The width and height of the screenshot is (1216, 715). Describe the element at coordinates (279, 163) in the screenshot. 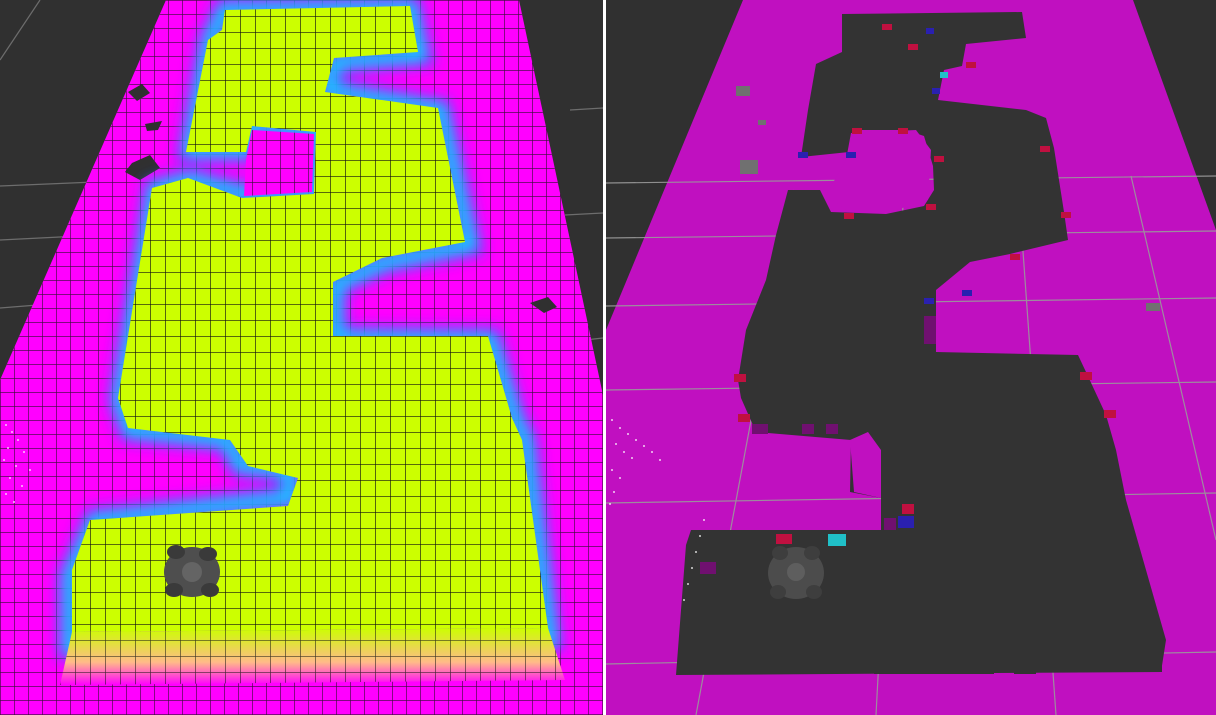

I see `low-elevation-pocket-cells` at that location.